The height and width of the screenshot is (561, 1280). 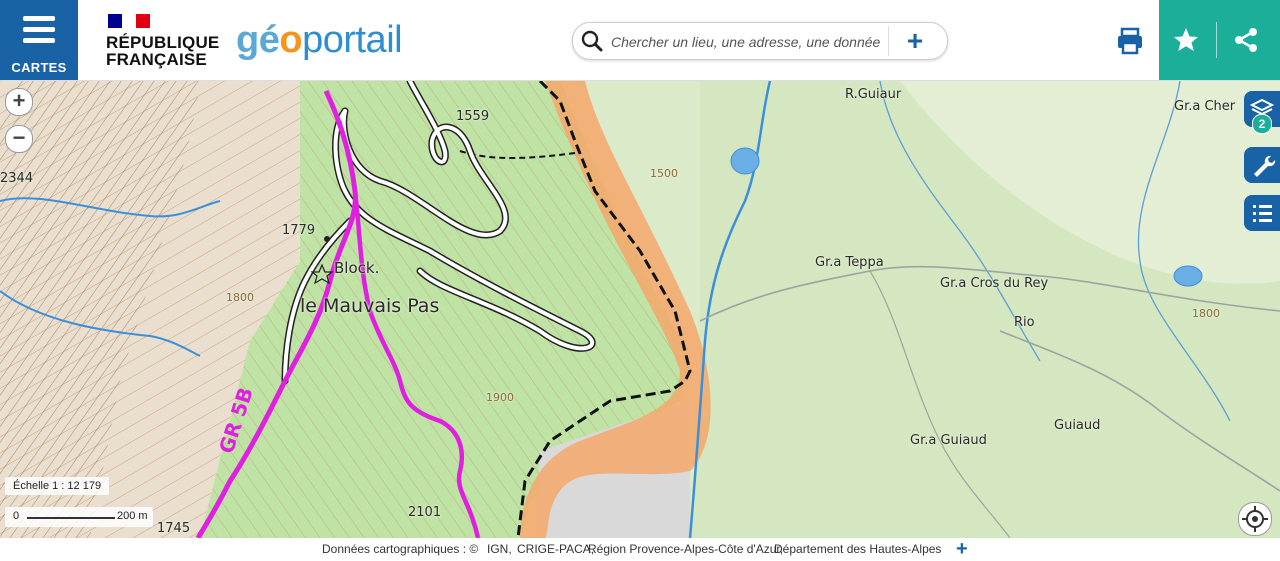 I want to click on attribution-expand-button: +, so click(x=962, y=549).